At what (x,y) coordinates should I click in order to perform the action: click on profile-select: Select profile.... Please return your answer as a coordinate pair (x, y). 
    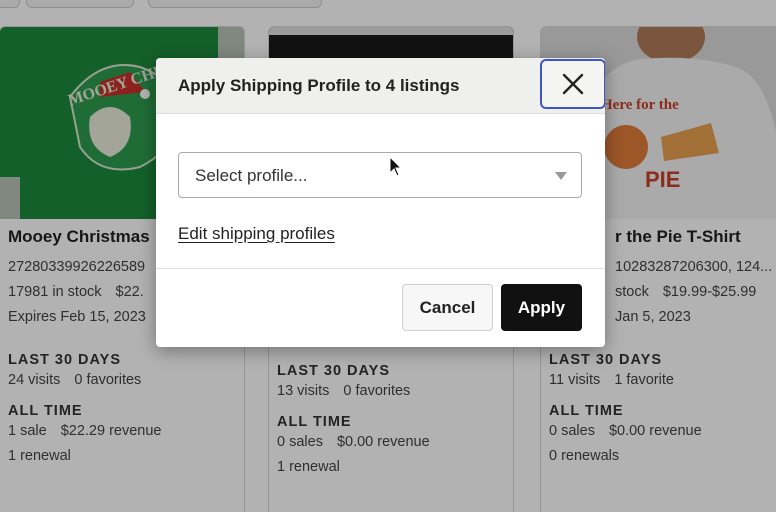
    Looking at the image, I should click on (380, 175).